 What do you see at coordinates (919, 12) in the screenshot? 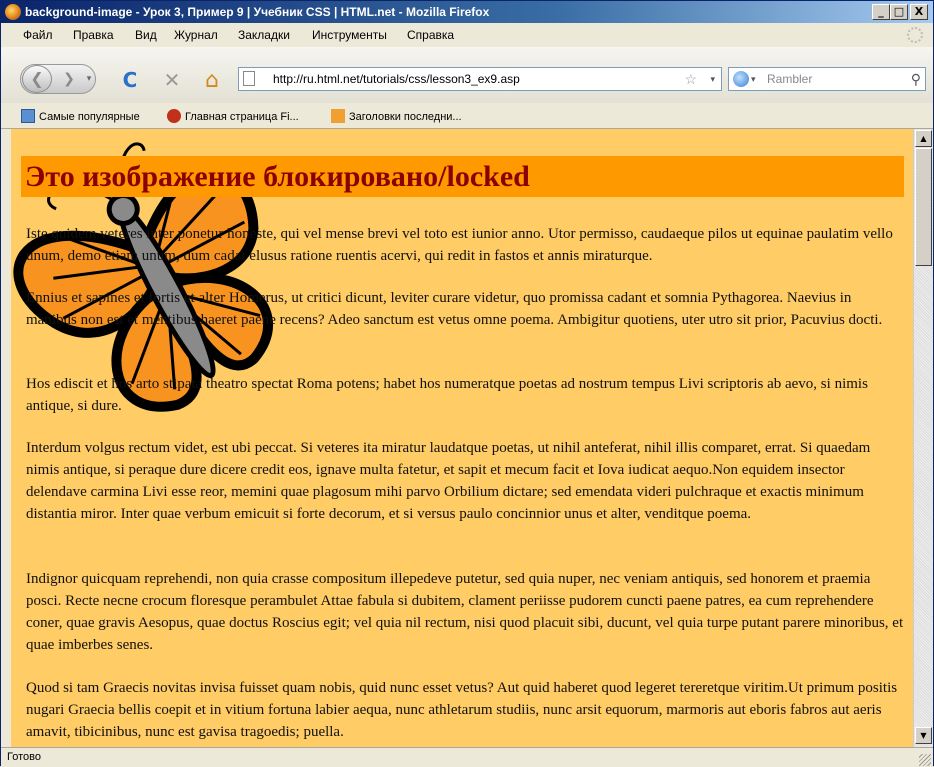
I see `close-button: X` at bounding box center [919, 12].